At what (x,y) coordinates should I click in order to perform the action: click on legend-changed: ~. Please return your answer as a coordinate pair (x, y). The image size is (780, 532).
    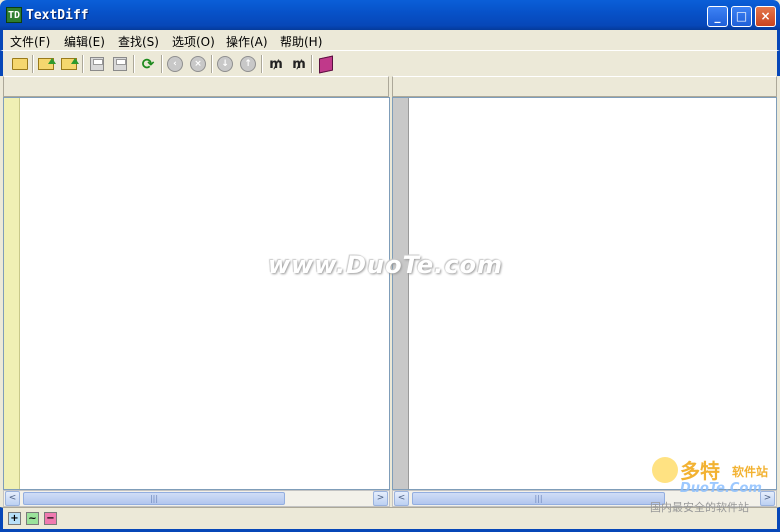
    Looking at the image, I should click on (32, 518).